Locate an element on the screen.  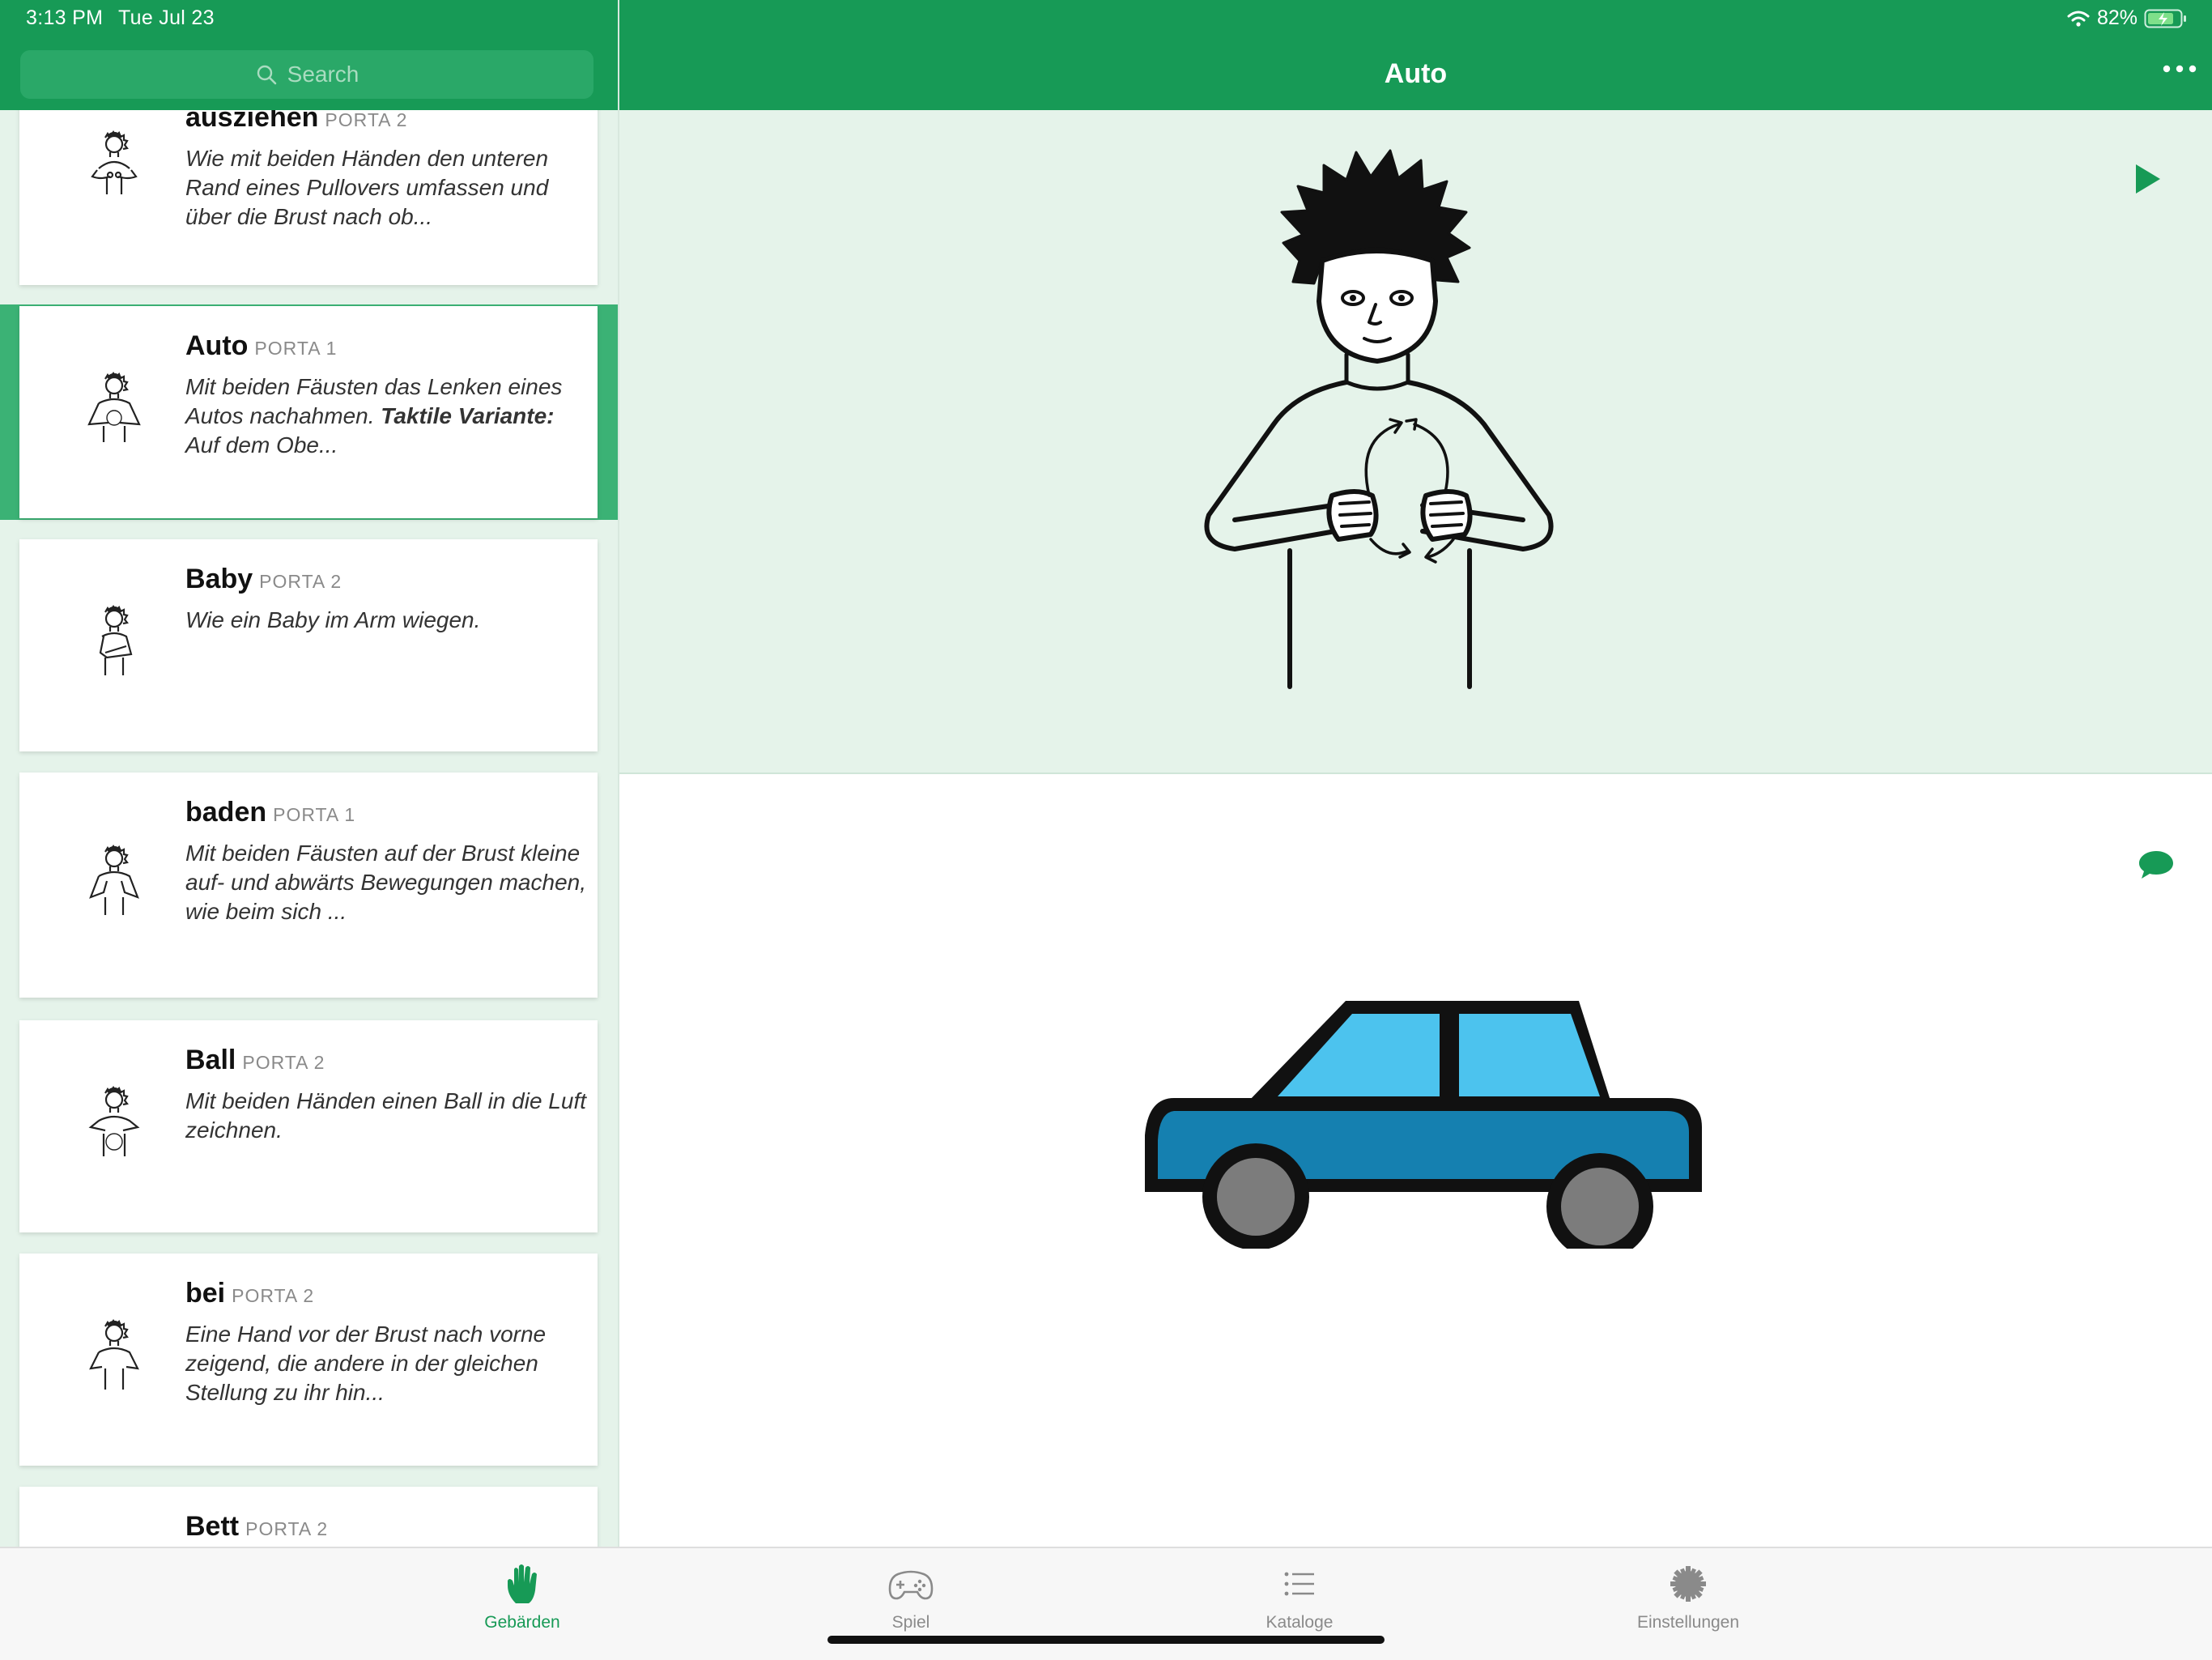
entry-word: Ball is located at coordinates (211, 1060).